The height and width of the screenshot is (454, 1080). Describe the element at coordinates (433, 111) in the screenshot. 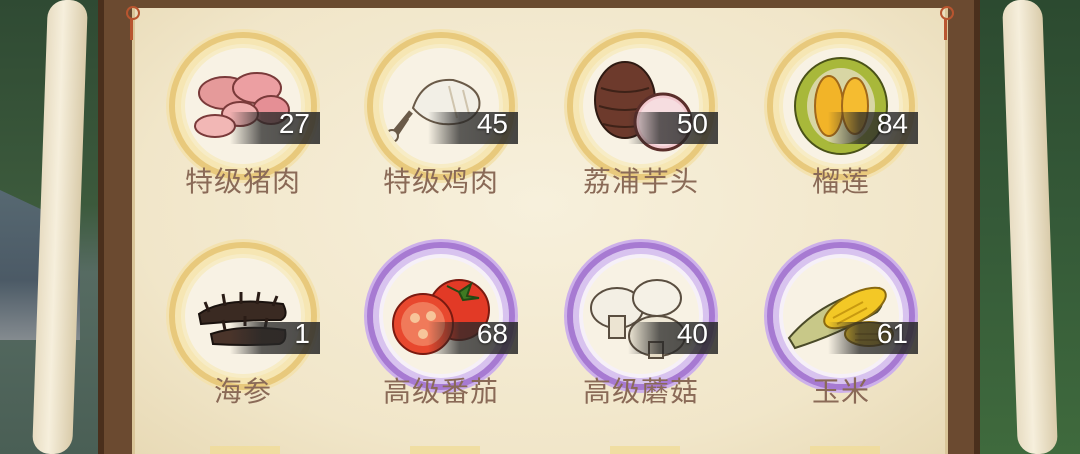

I see `chicken-icon` at that location.